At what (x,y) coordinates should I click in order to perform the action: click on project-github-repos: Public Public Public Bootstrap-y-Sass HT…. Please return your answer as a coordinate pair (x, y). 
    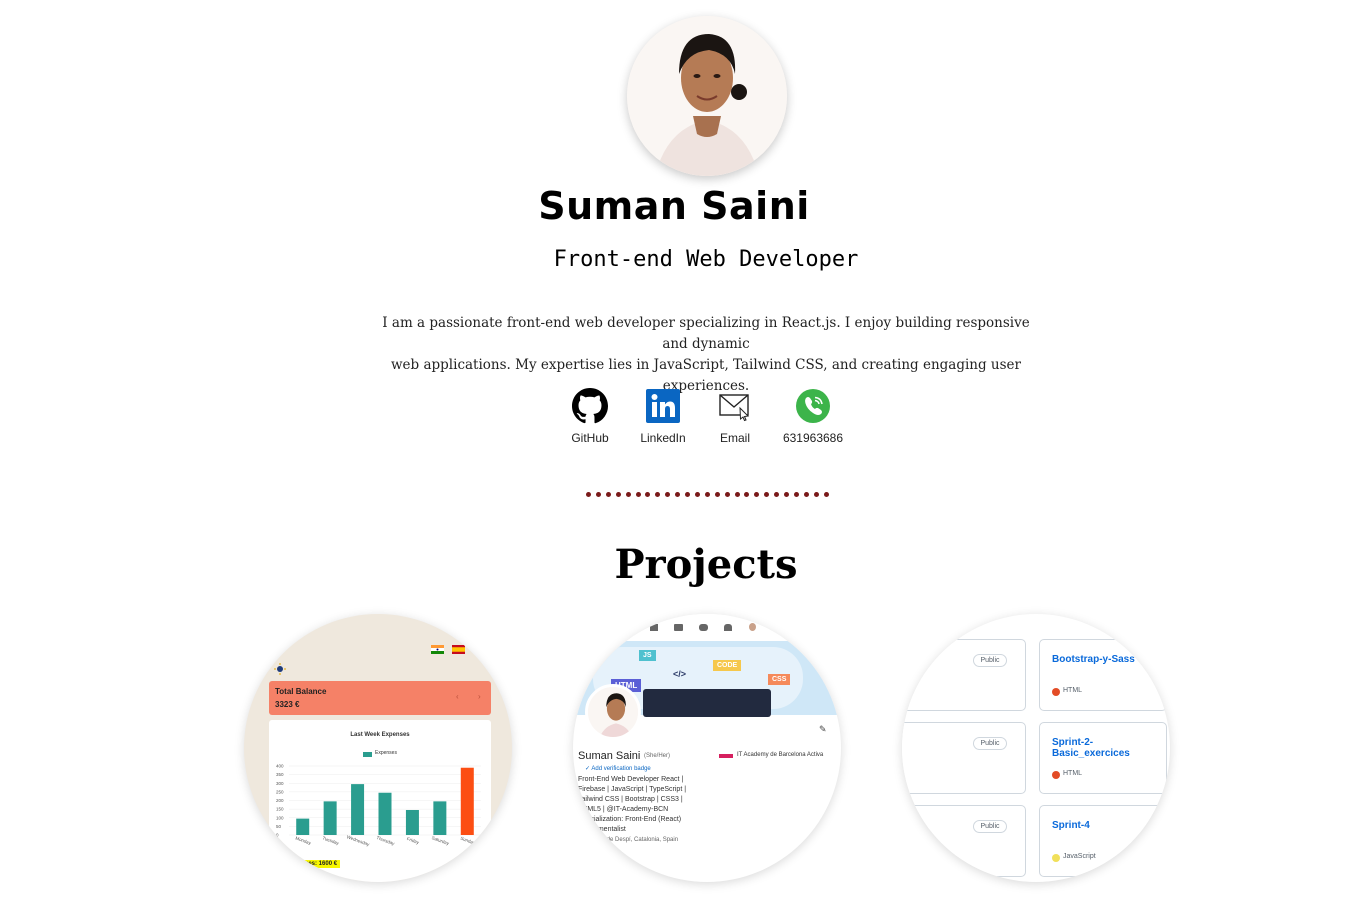
    Looking at the image, I should click on (1036, 748).